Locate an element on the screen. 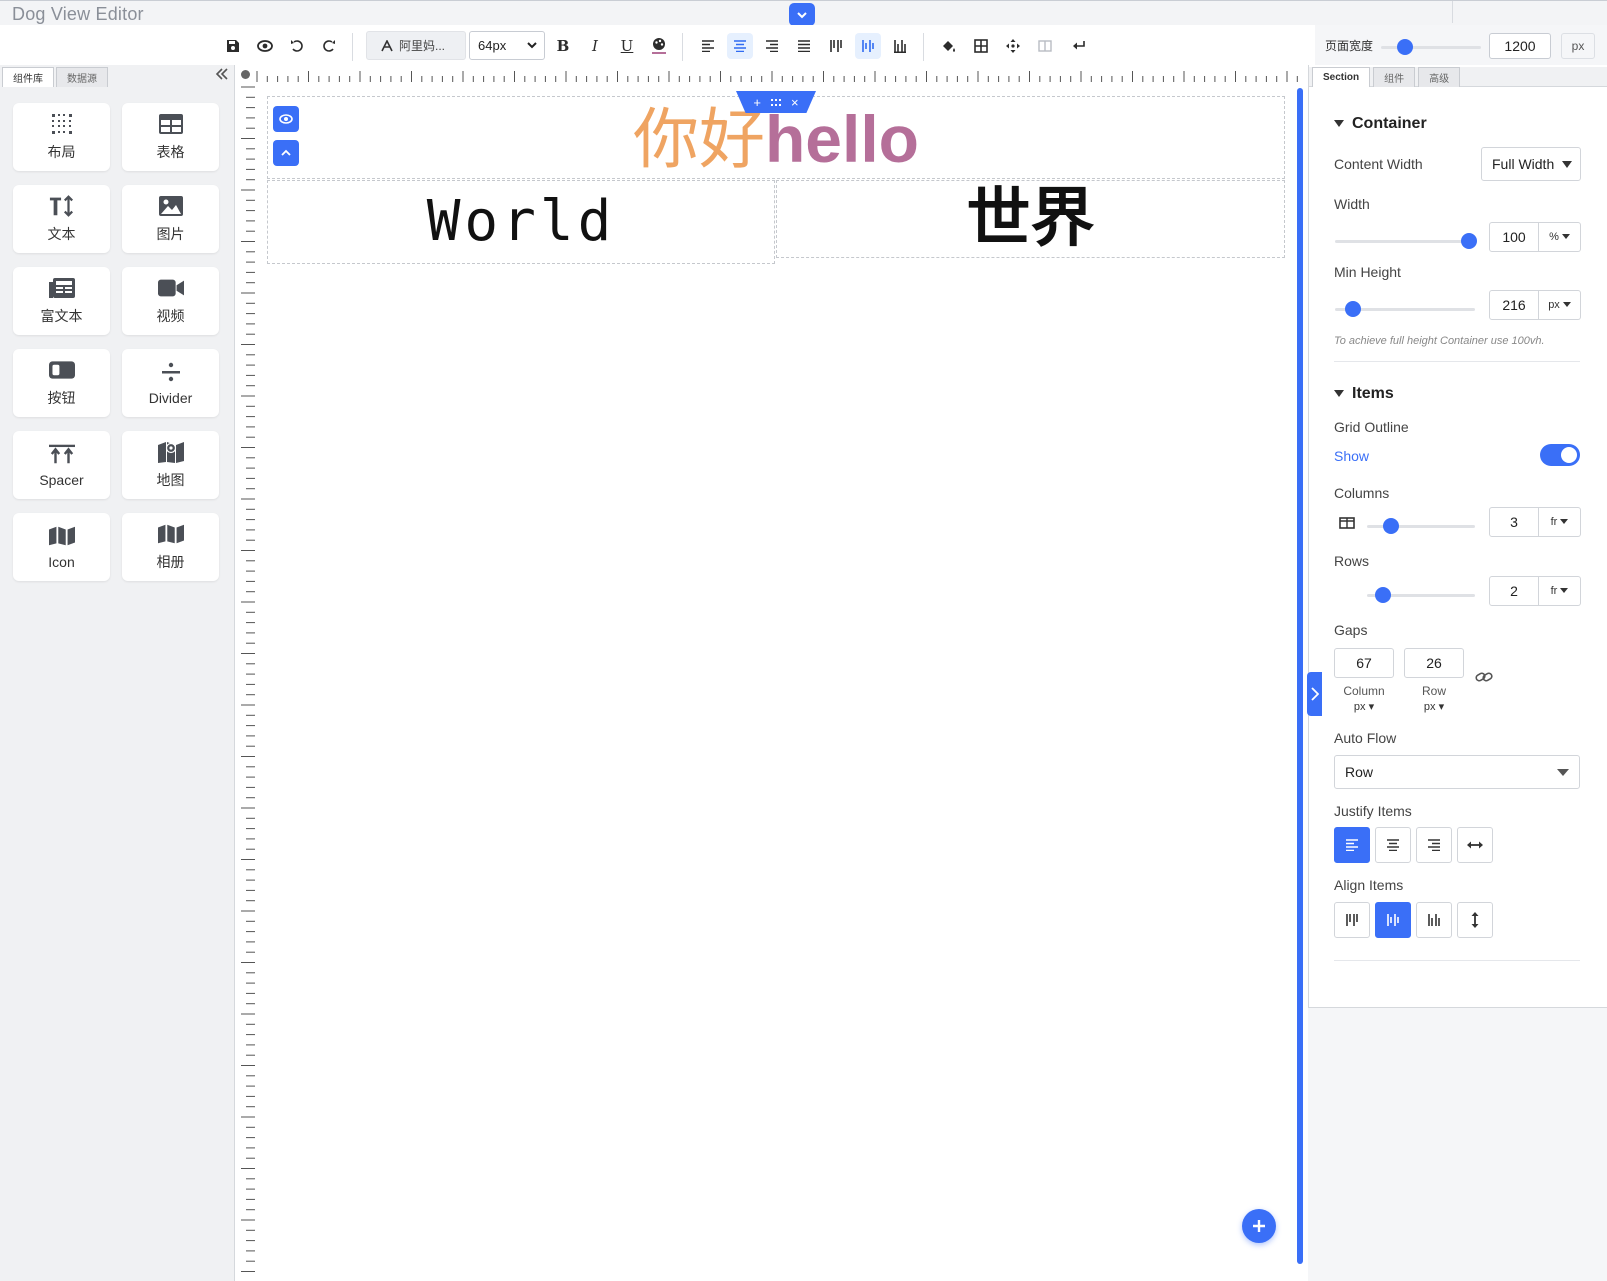 Image resolution: width=1607 pixels, height=1281 pixels. component-video: 视频 is located at coordinates (170, 301).